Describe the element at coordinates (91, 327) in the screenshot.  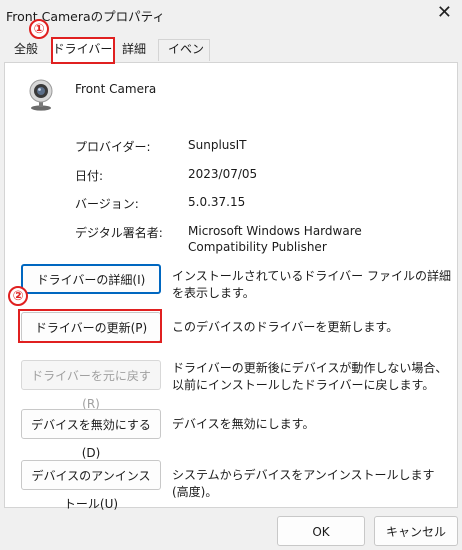
I see `update-driver-button: ドライバーの更新(P)` at that location.